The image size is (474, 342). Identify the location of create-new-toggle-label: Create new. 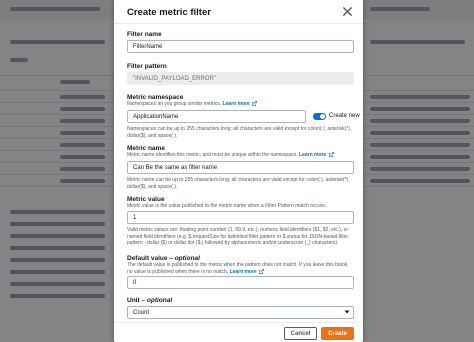
(344, 116).